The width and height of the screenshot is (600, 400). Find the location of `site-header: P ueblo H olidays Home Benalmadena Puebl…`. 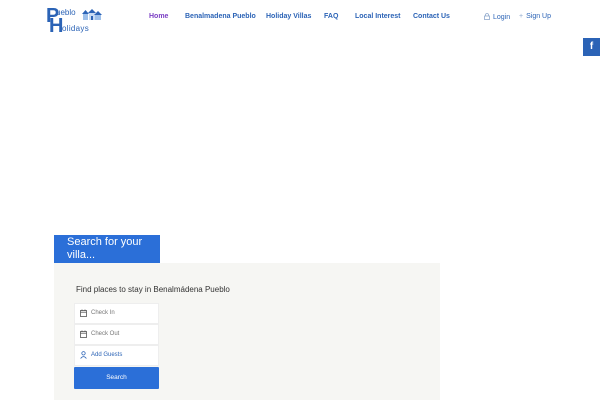

site-header: P ueblo H olidays Home Benalmadena Puebl… is located at coordinates (300, 19).